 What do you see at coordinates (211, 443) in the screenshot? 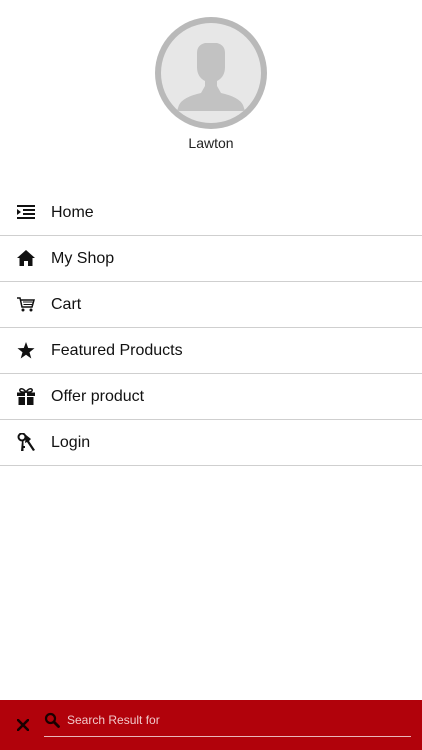
I see `menu-item-login: Login` at bounding box center [211, 443].